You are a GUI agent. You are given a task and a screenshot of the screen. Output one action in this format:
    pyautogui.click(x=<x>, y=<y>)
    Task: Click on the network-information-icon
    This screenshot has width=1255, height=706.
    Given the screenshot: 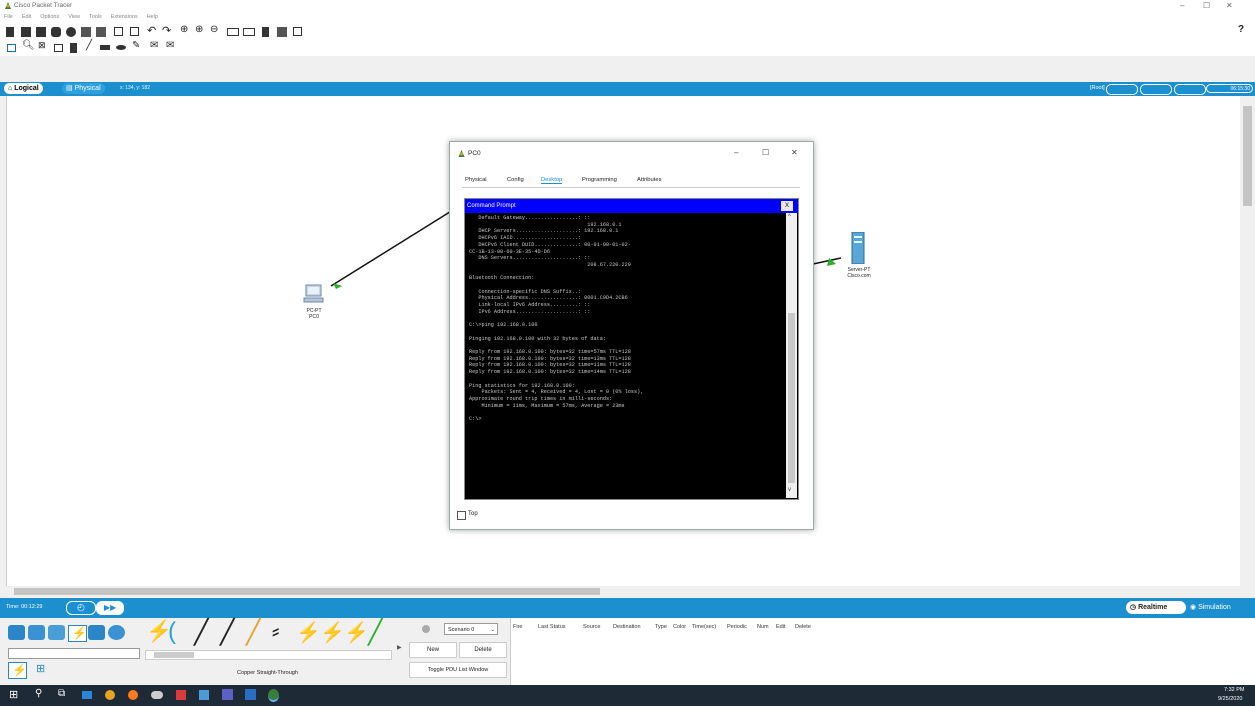 What is the action you would take?
    pyautogui.click(x=86, y=32)
    